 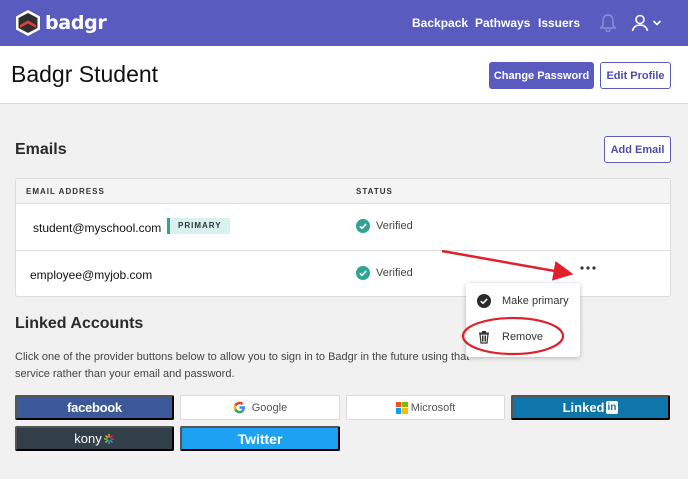 What do you see at coordinates (588, 268) in the screenshot?
I see `more-icon` at bounding box center [588, 268].